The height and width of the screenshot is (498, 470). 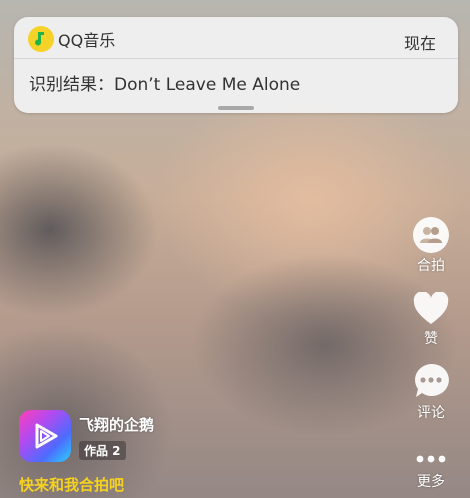 I want to click on duet-icon, so click(x=431, y=235).